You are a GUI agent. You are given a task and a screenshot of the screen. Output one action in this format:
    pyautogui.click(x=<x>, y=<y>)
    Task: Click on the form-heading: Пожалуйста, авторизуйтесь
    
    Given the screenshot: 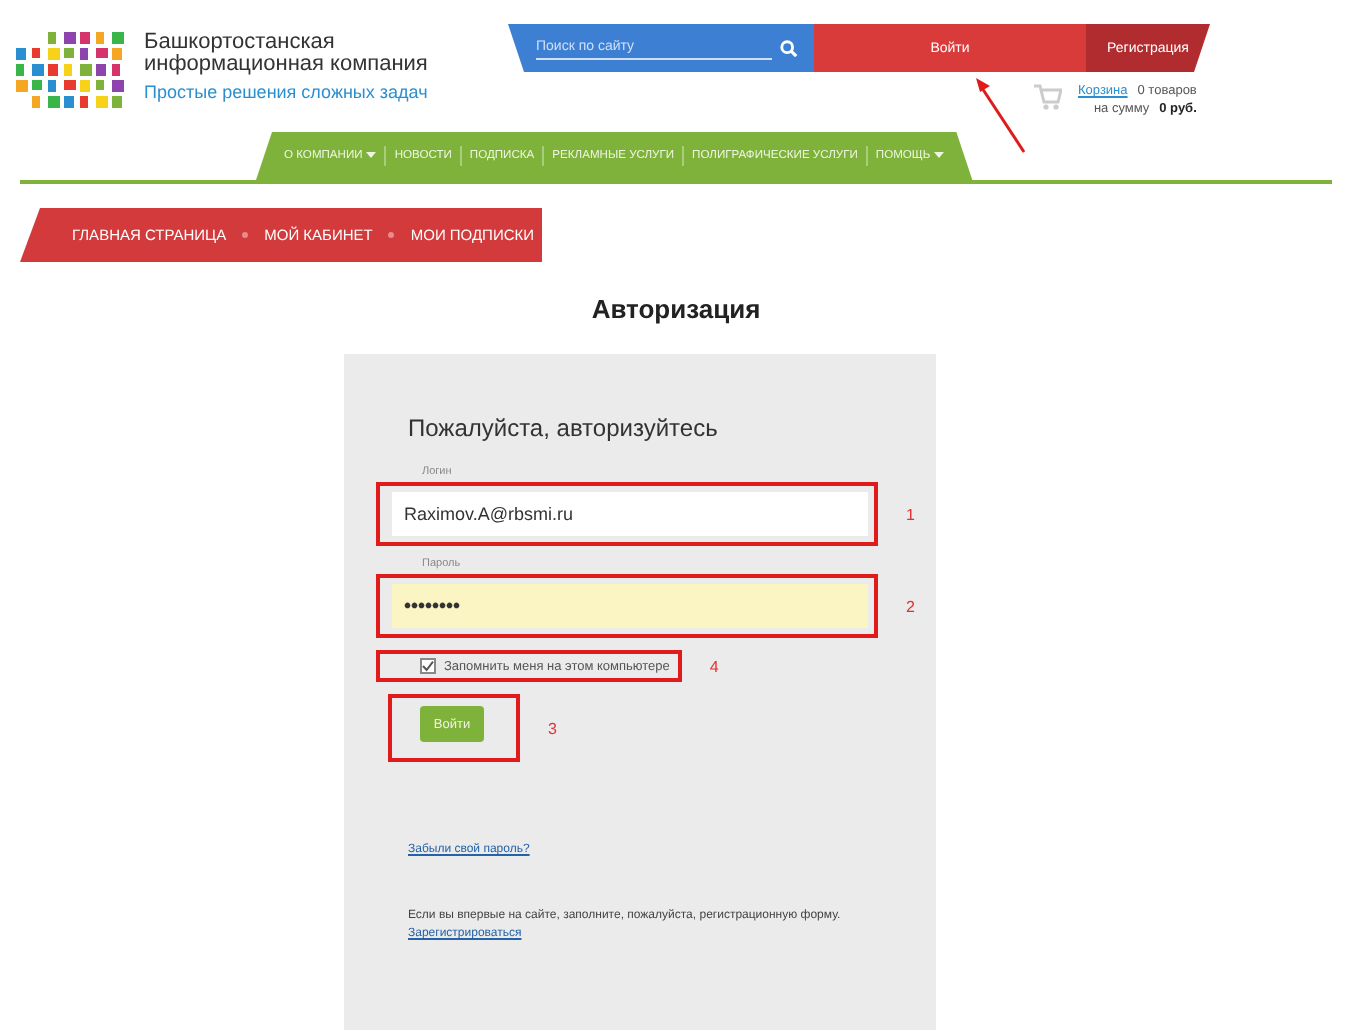 What is the action you would take?
    pyautogui.click(x=564, y=428)
    